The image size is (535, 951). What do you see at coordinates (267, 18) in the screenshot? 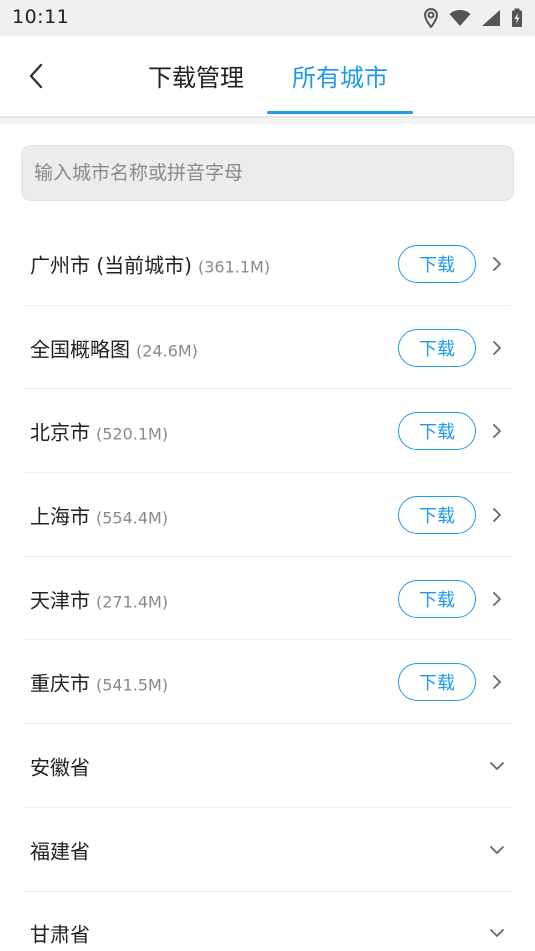
I see `status-bar: 10:11` at bounding box center [267, 18].